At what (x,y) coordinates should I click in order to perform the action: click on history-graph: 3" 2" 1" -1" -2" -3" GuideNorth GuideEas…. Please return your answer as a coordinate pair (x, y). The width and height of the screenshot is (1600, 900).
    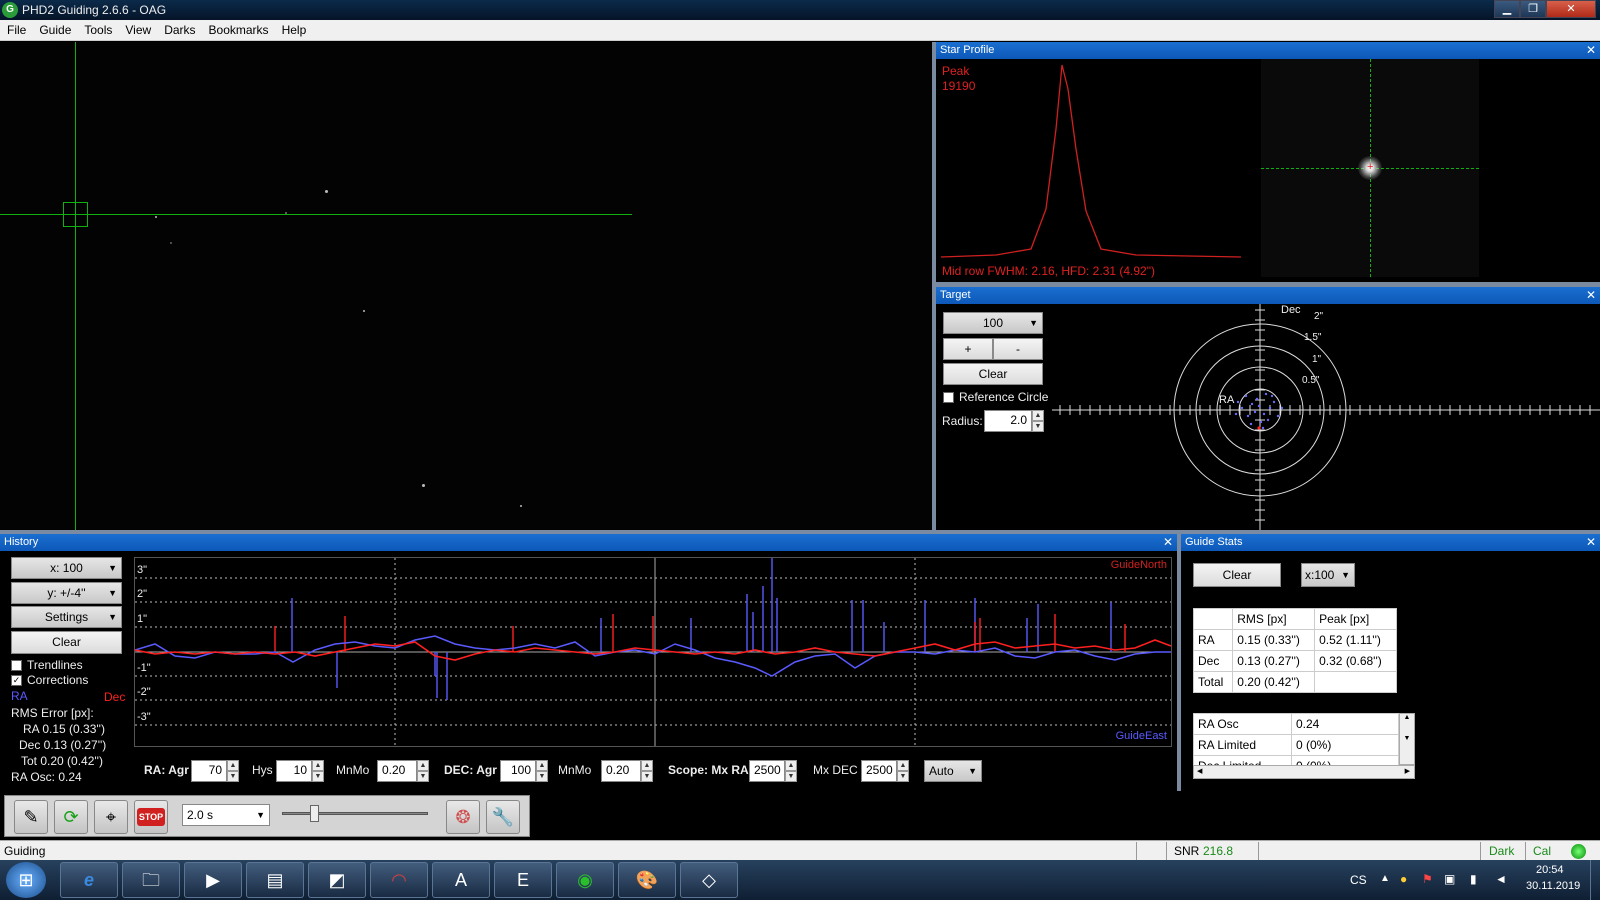
    Looking at the image, I should click on (653, 652).